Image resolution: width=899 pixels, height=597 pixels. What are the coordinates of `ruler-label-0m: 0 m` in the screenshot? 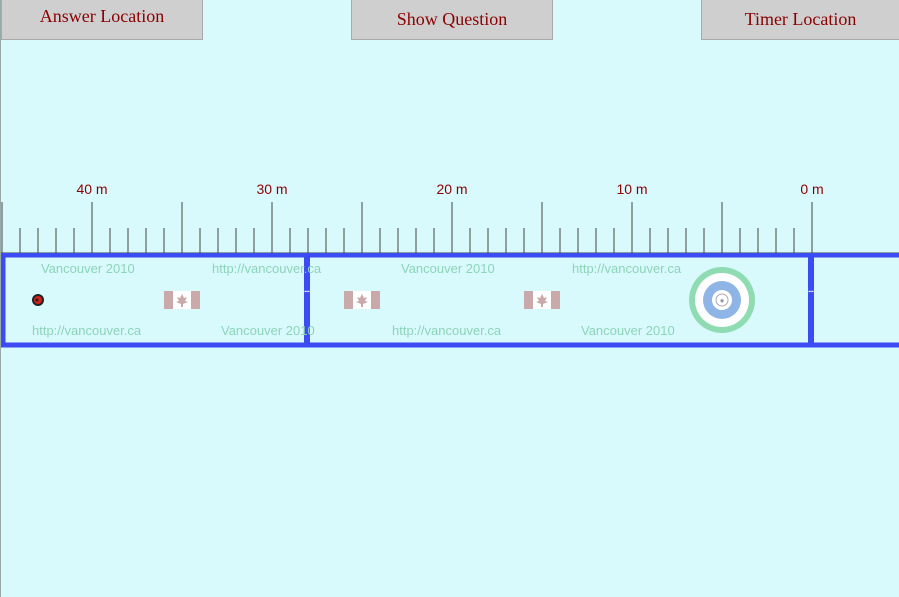 It's located at (811, 189).